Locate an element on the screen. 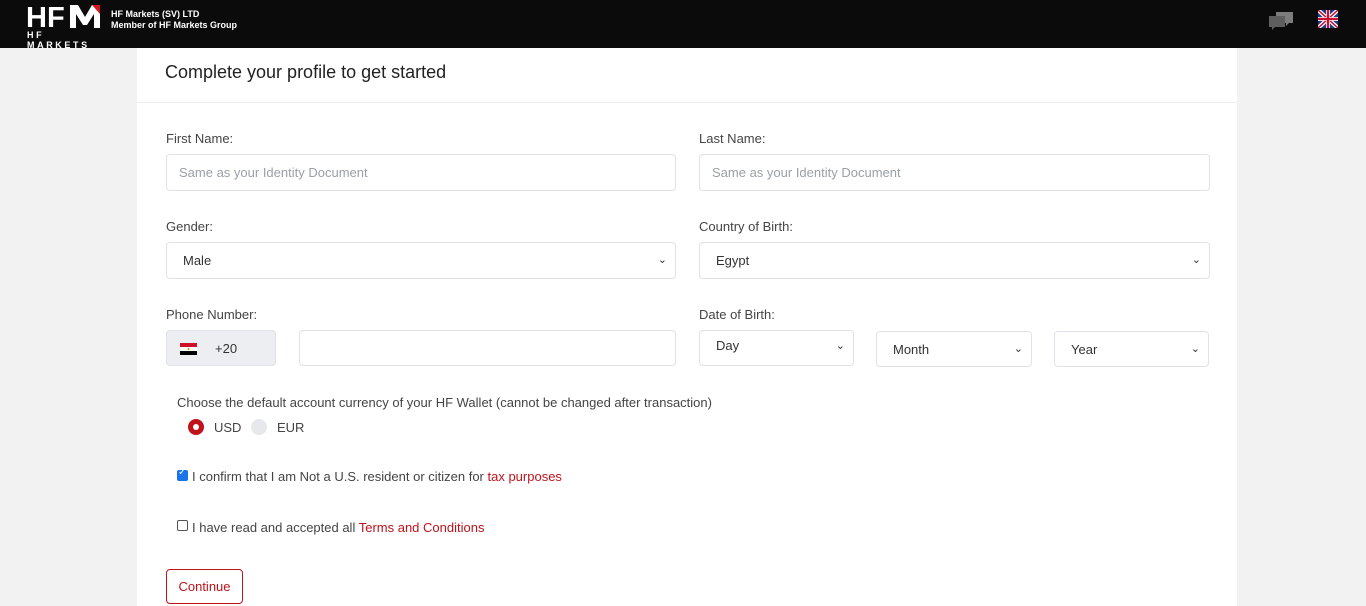 Image resolution: width=1366 pixels, height=606 pixels. company-group: Member of HF Markets Group is located at coordinates (174, 25).